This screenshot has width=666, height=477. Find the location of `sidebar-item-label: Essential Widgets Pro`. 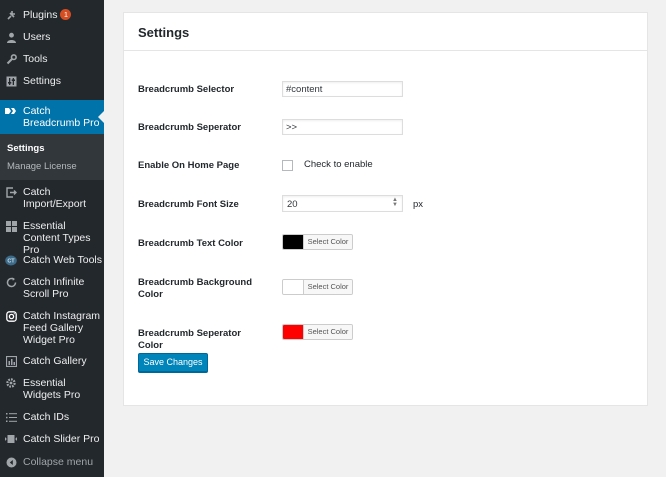

sidebar-item-label: Essential Widgets Pro is located at coordinates (52, 389).